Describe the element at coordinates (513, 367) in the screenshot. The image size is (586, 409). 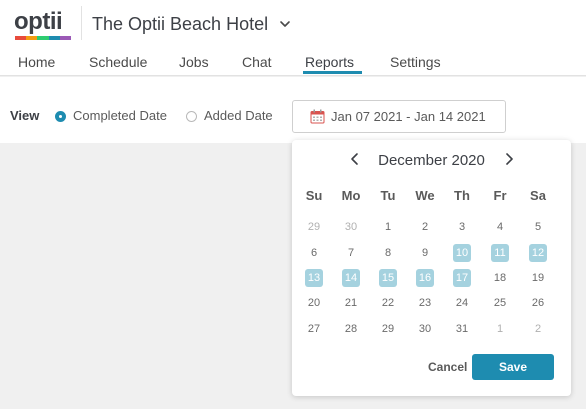
I see `save-button: Save` at that location.